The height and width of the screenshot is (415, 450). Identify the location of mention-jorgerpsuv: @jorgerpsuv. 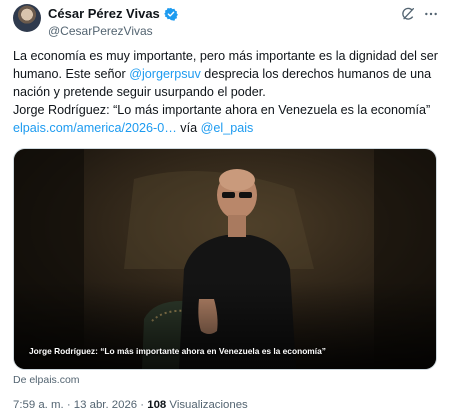
(165, 74).